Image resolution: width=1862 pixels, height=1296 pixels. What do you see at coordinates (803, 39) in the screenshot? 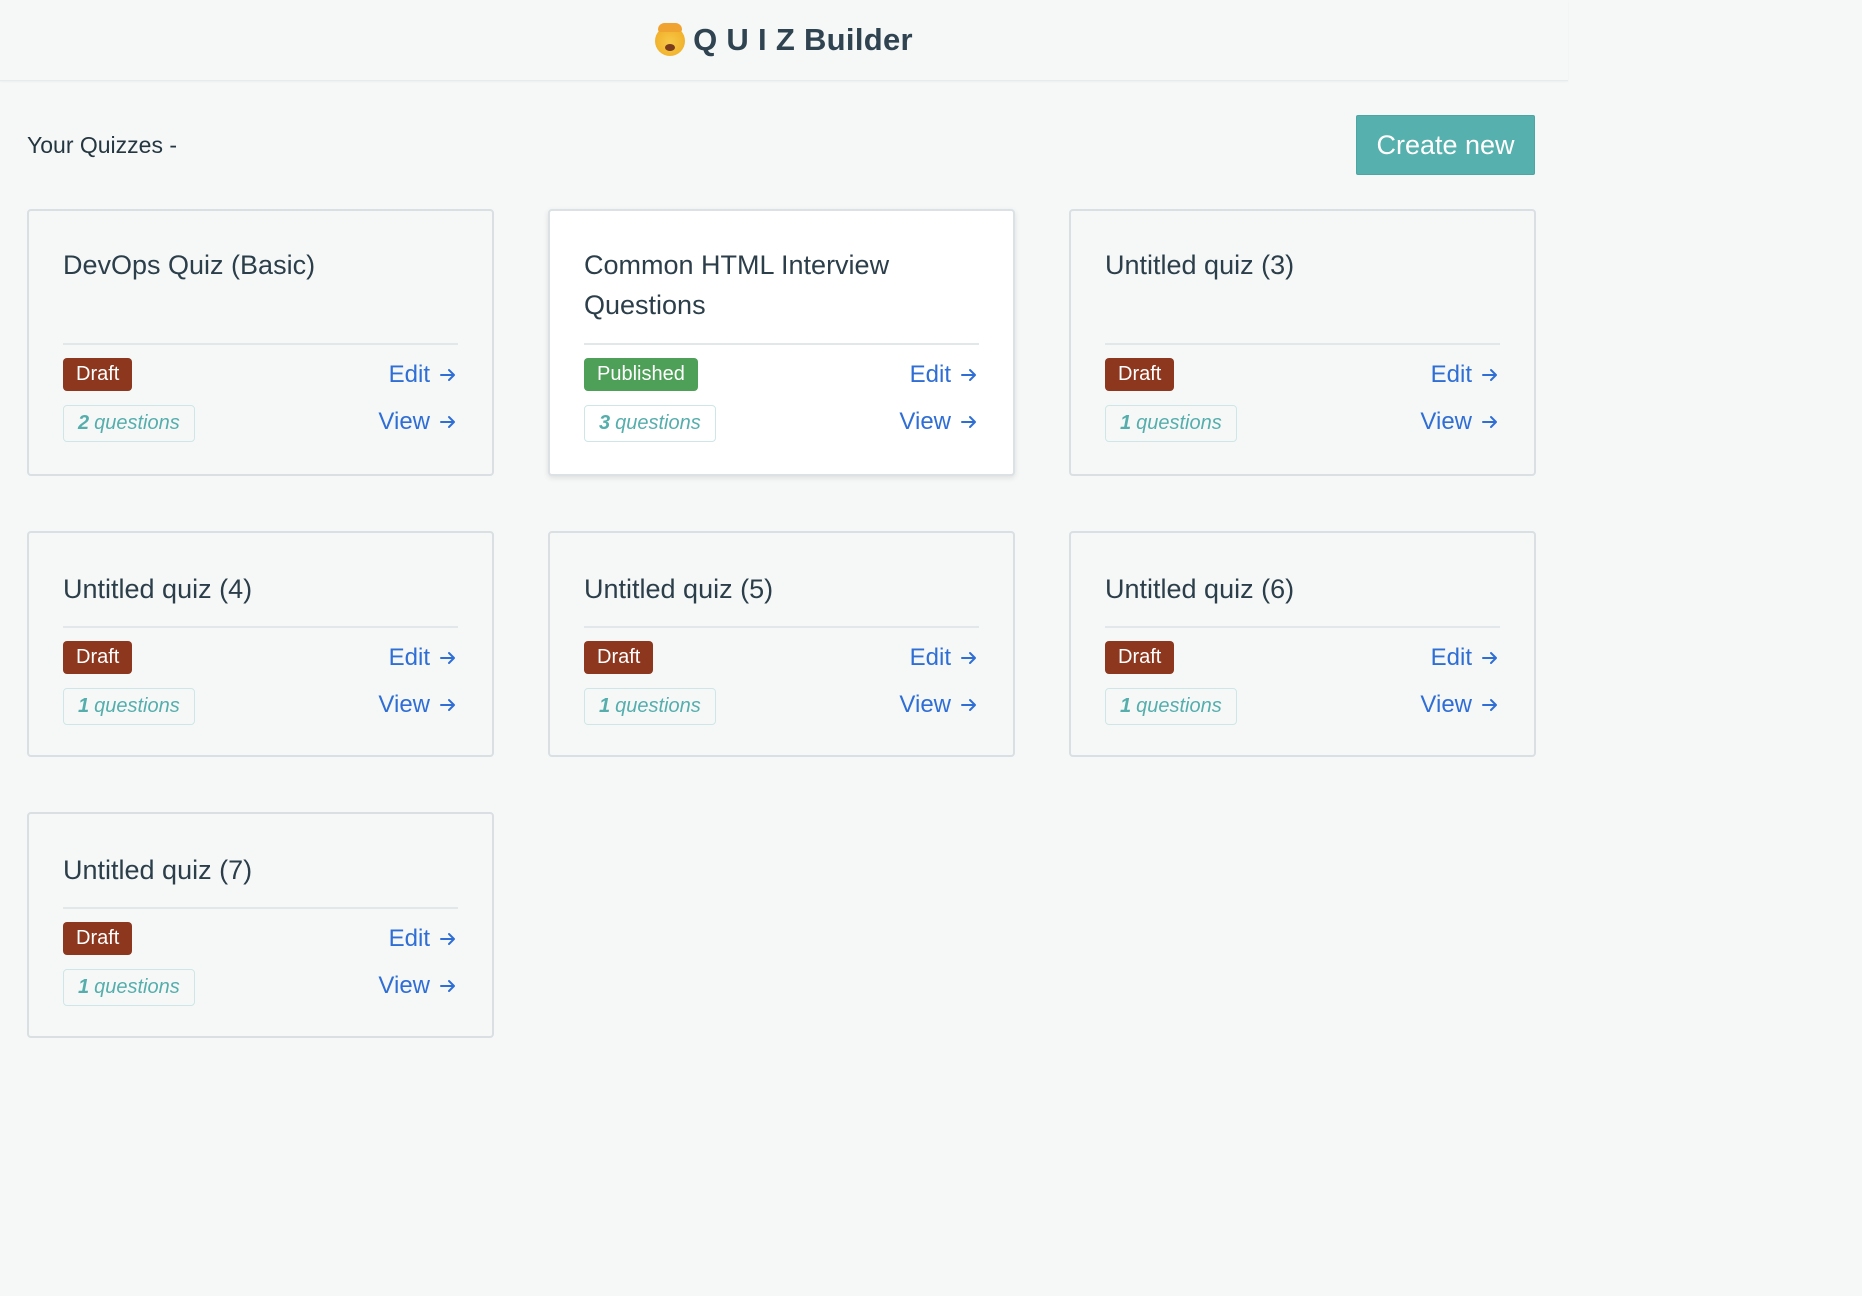
I see `app-title: Q U I Z Builder` at bounding box center [803, 39].